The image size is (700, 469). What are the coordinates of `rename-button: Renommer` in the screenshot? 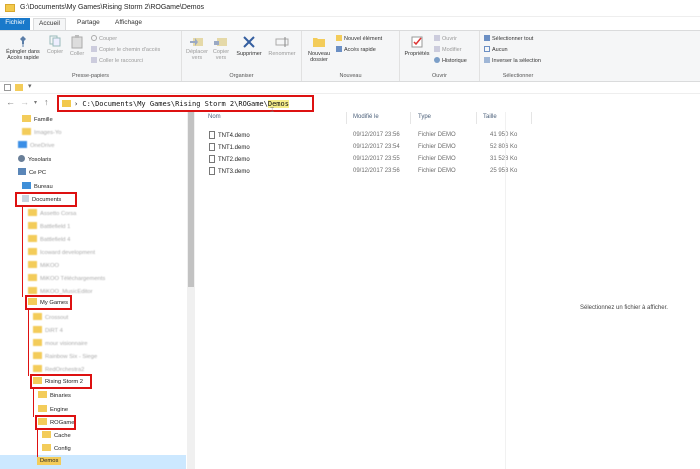 It's located at (282, 46).